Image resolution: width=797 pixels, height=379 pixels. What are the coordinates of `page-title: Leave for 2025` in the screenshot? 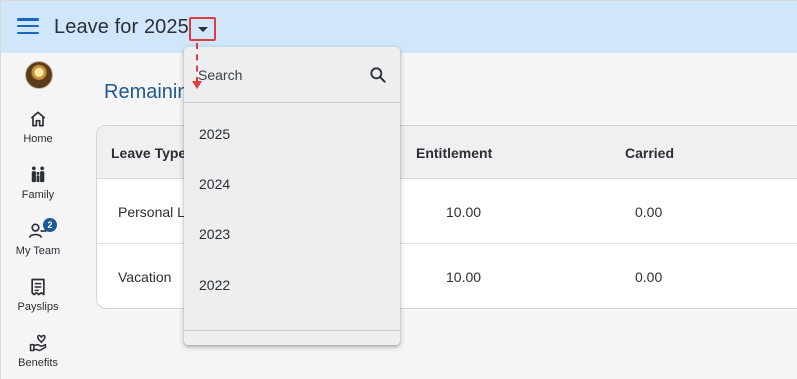 It's located at (121, 27).